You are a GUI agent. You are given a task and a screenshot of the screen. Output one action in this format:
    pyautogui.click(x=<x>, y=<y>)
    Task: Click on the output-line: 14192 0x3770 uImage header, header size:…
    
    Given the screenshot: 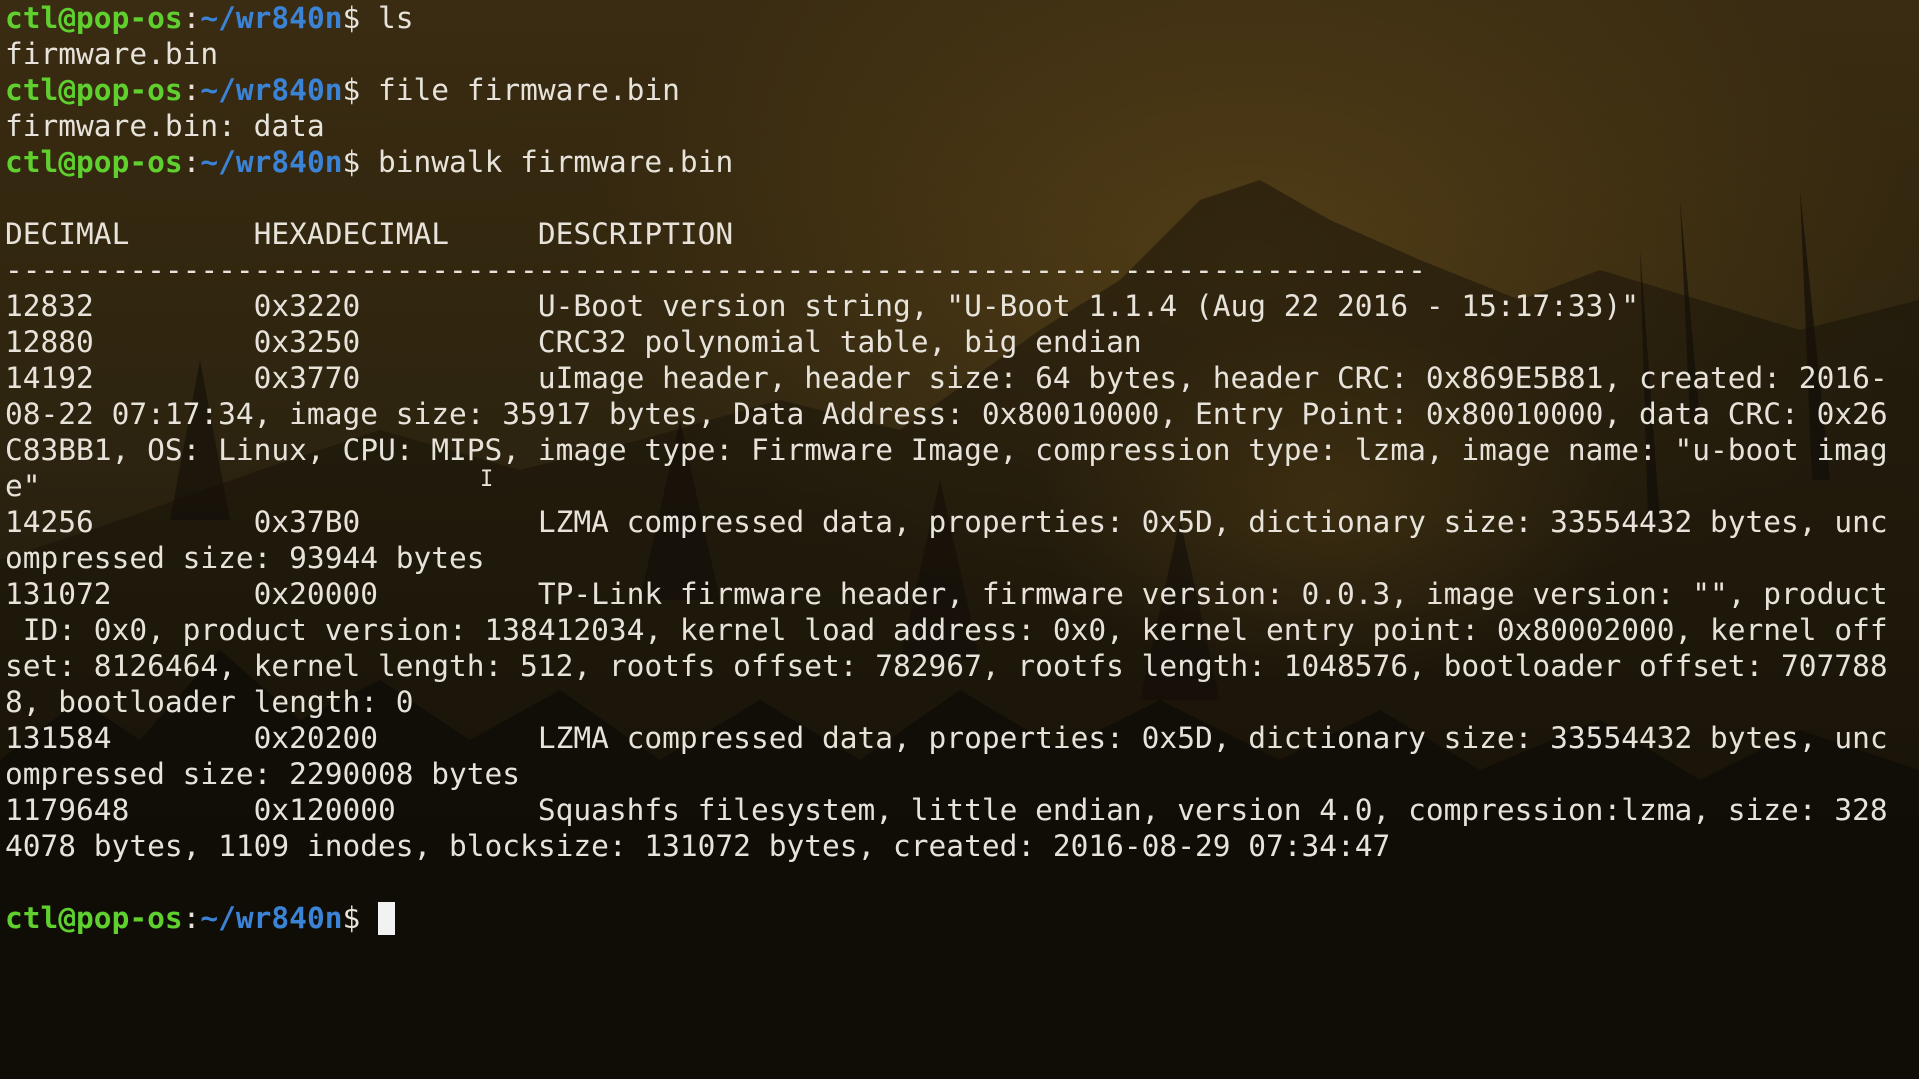 What is the action you would take?
    pyautogui.click(x=946, y=378)
    